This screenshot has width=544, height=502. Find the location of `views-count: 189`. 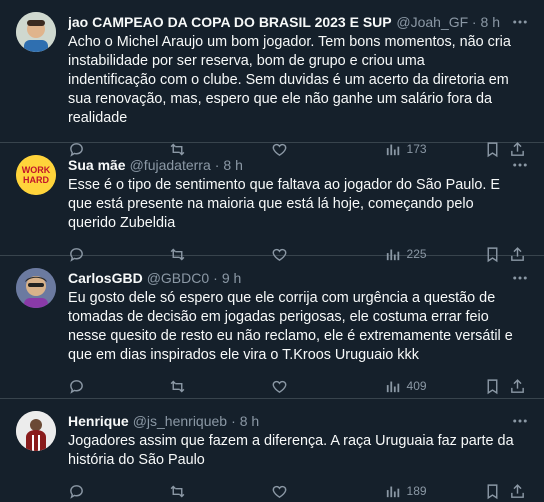

views-count: 189 is located at coordinates (416, 491).